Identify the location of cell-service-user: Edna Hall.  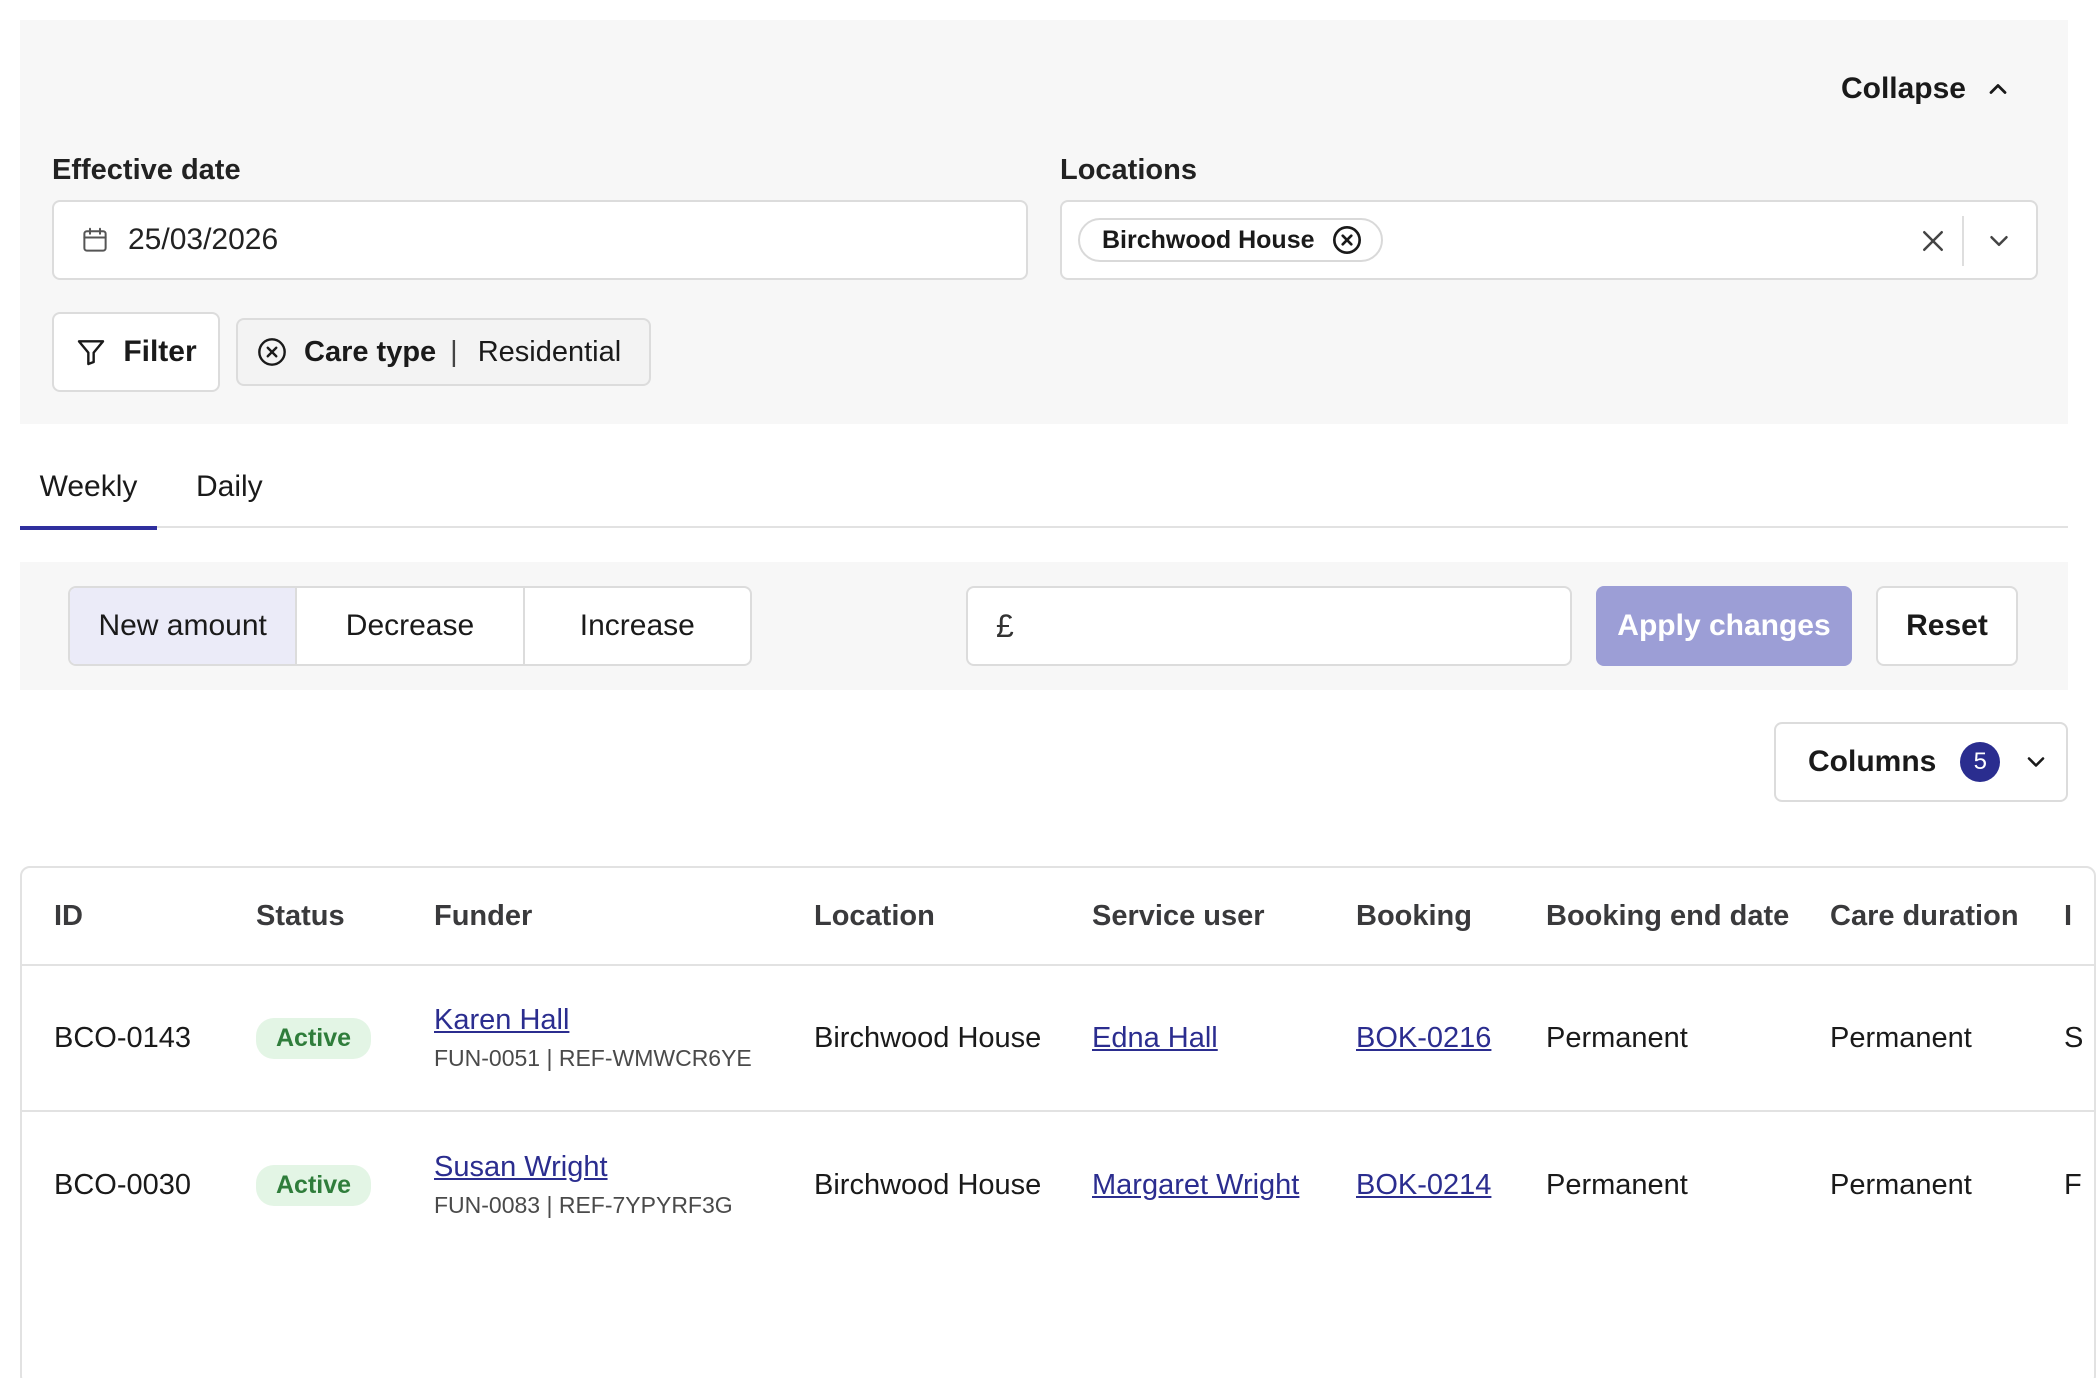
(1155, 1038).